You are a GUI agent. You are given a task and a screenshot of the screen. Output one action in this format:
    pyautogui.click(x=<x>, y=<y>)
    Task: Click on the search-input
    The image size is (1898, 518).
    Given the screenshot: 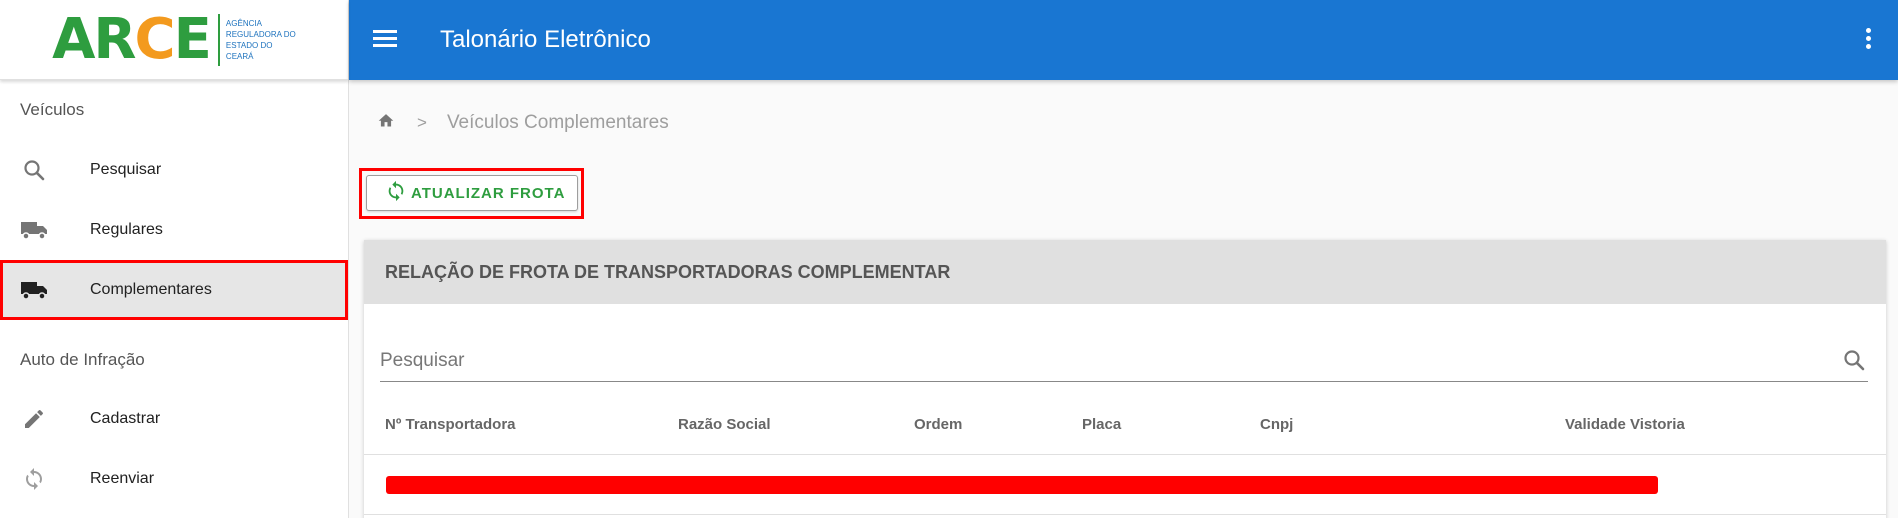 What is the action you would take?
    pyautogui.click(x=1100, y=361)
    